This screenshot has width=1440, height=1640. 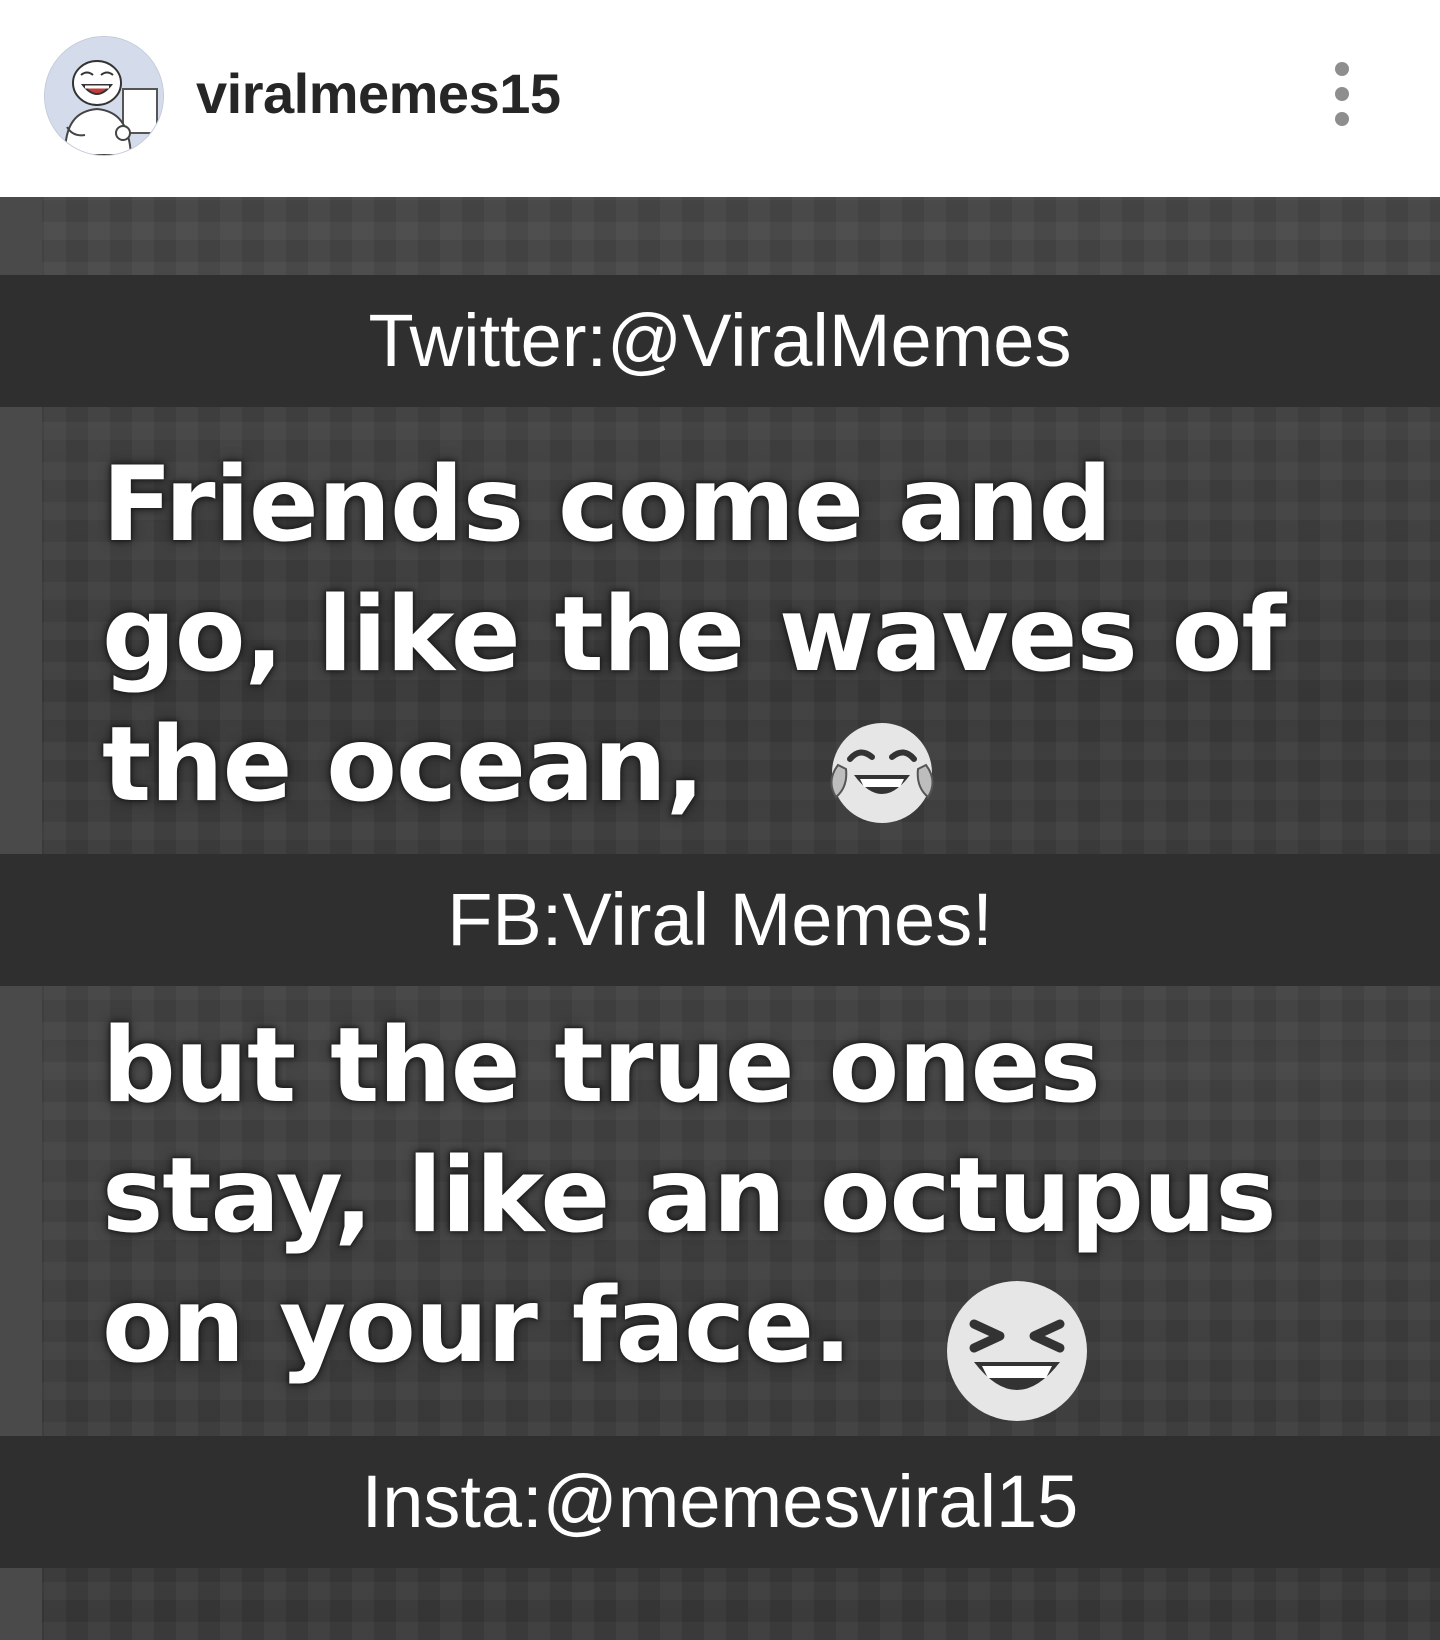 I want to click on quote-line: go, like the waves of, so click(x=694, y=635).